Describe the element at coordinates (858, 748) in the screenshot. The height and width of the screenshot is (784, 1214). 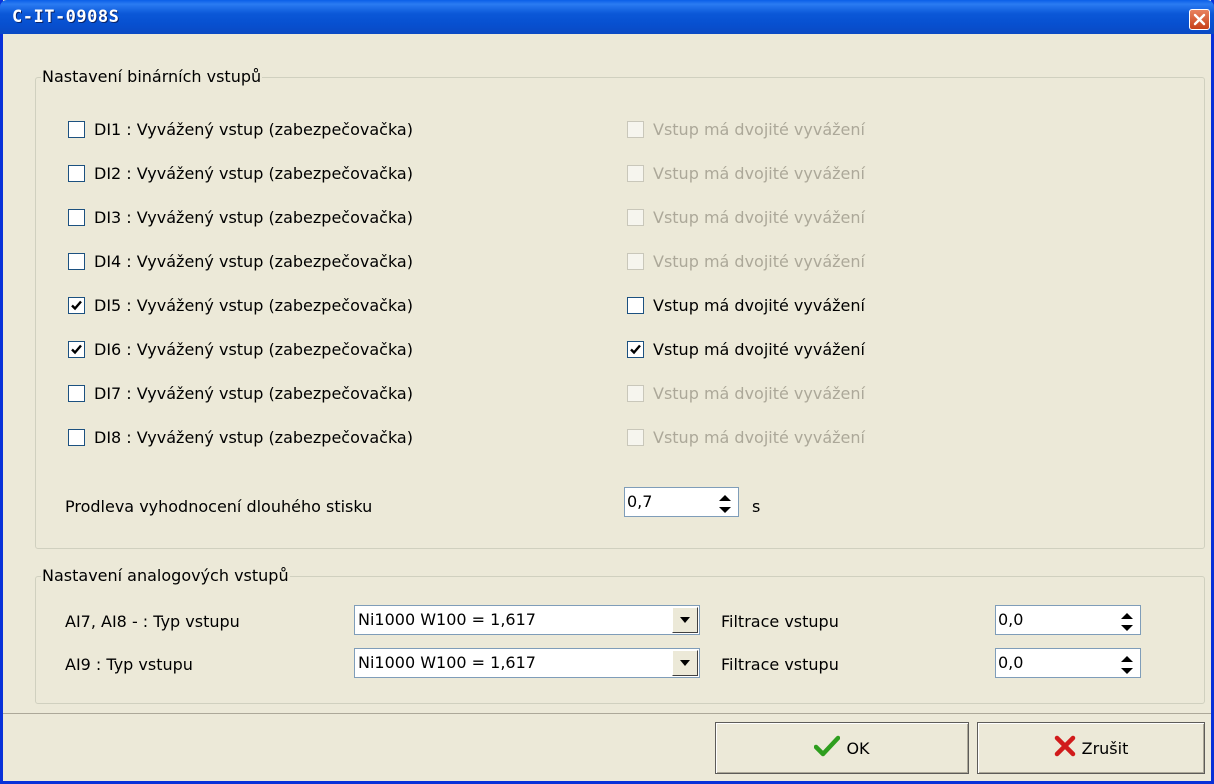
I see `ok-button-label: OK` at that location.